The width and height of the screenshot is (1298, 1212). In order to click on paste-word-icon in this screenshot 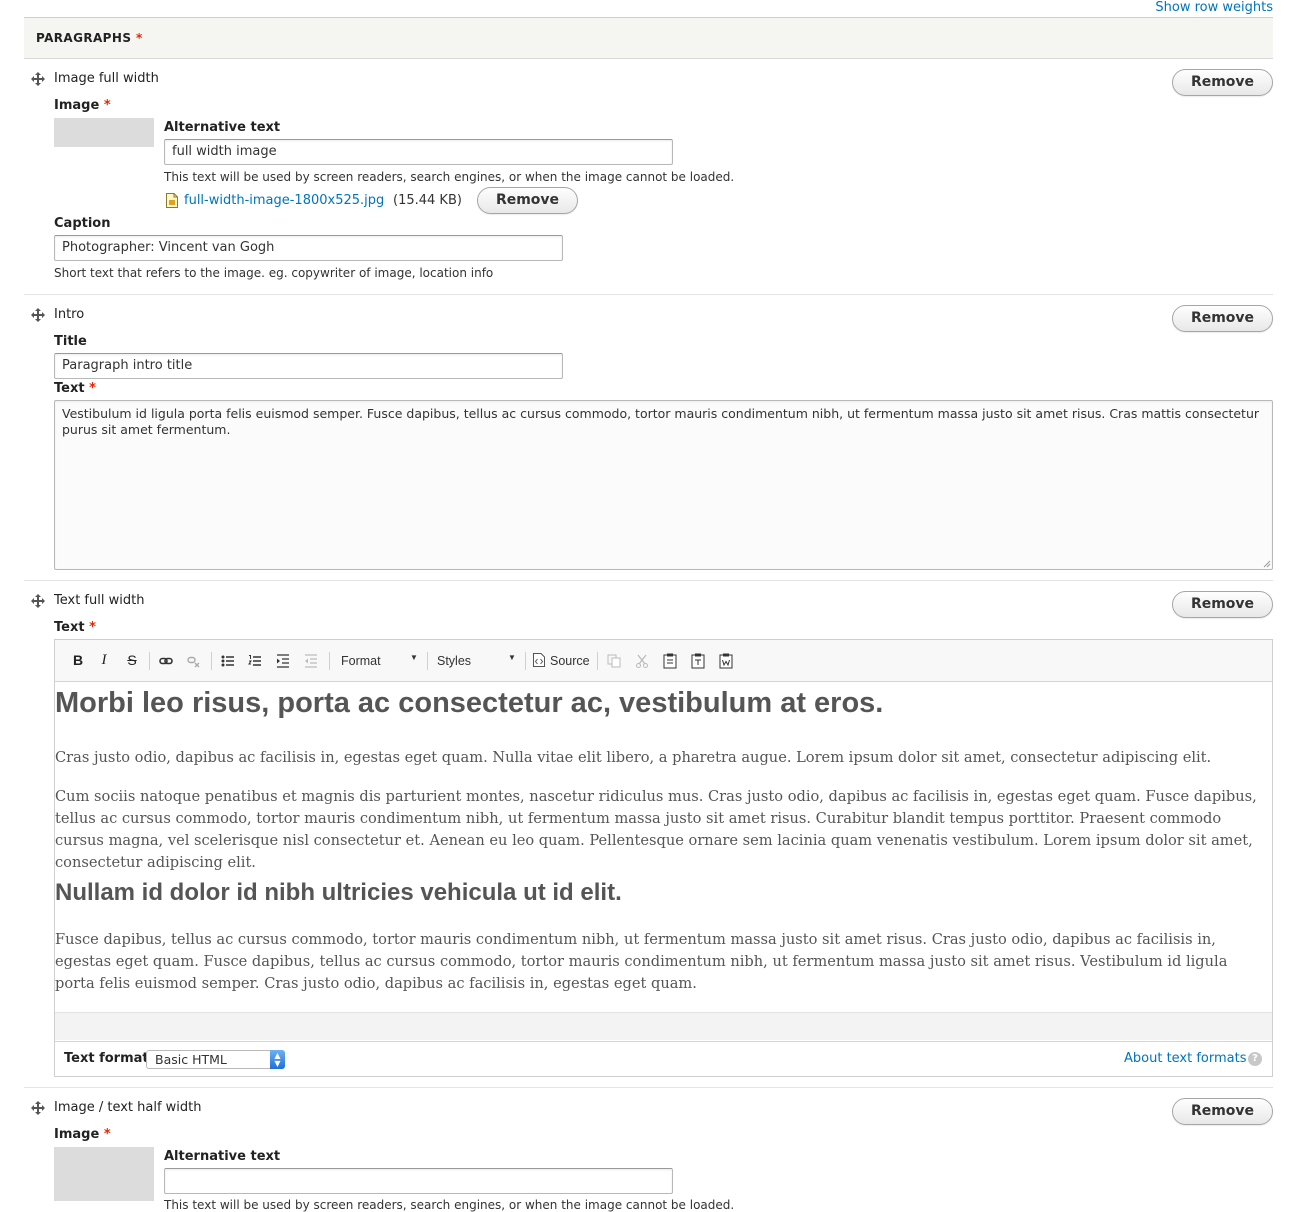, I will do `click(726, 661)`.